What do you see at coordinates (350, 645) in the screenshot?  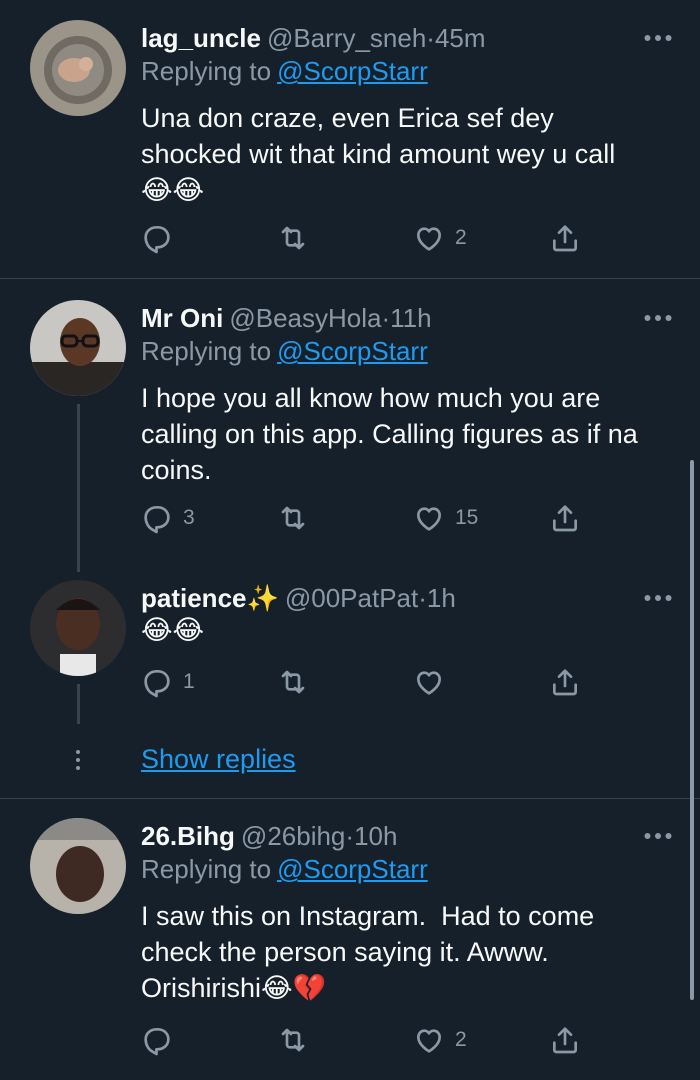 I see `tweet: patience✨ @00PatPat·1h 😂😂 1` at bounding box center [350, 645].